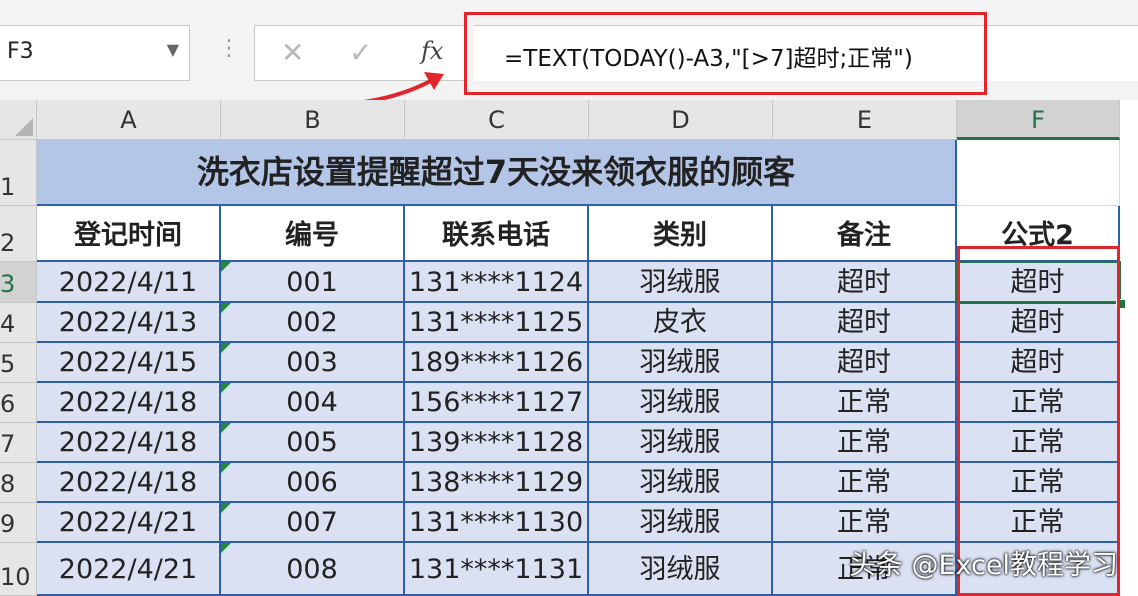 This screenshot has height=596, width=1138. I want to click on watermark: 头条 @Excel教程学习, so click(983, 565).